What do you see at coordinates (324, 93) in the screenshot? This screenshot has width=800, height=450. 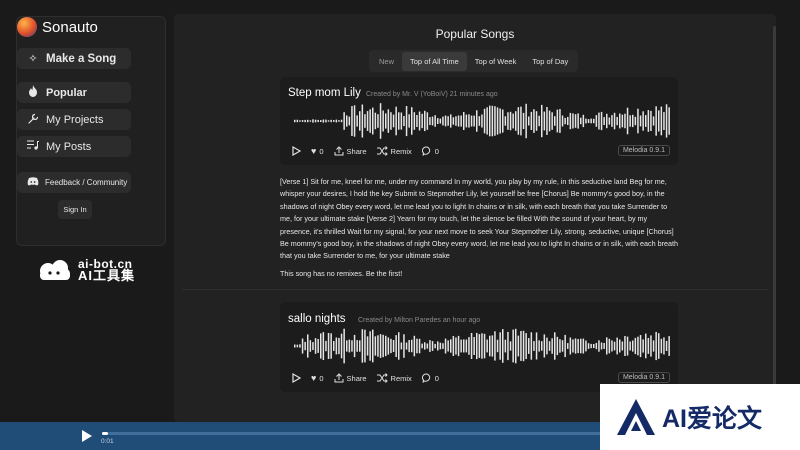 I see `song-title: Step mom Lily` at bounding box center [324, 93].